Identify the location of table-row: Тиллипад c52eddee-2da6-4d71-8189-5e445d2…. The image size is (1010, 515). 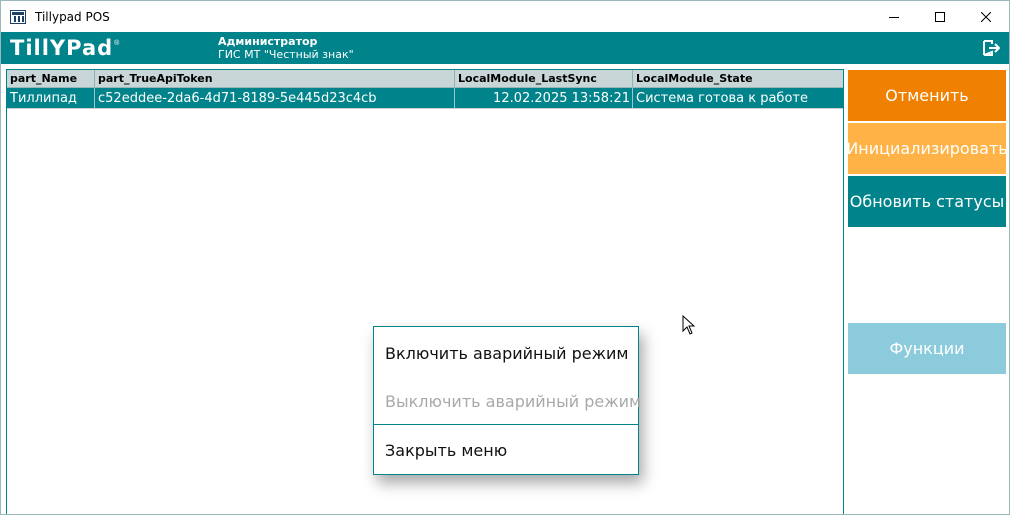
(425, 98).